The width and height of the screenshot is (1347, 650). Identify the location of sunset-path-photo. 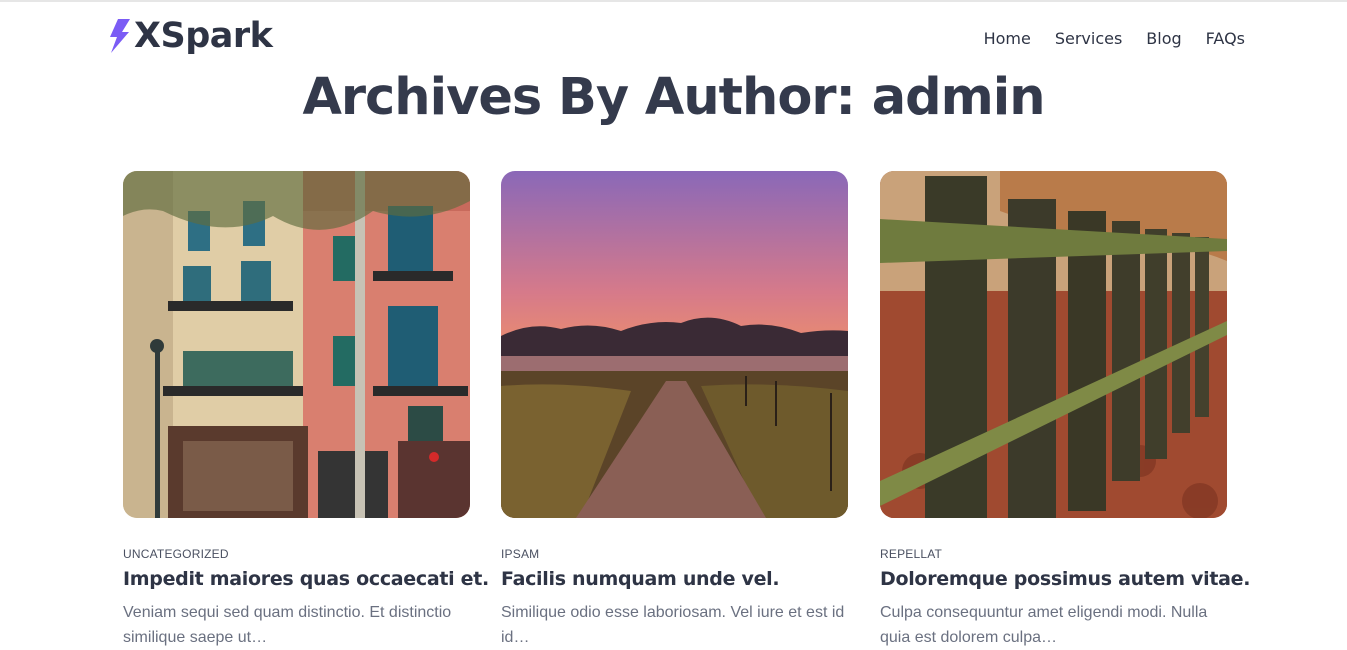
(674, 344).